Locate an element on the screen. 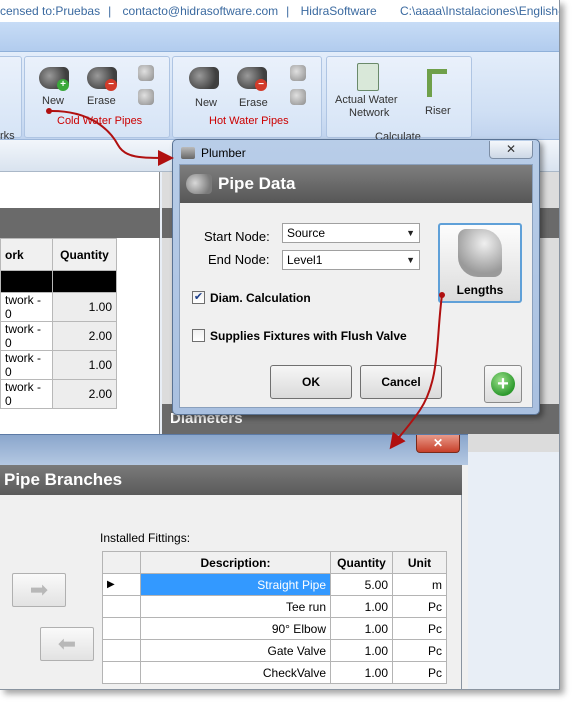  row-pointer-icon: ▶ is located at coordinates (121, 584).